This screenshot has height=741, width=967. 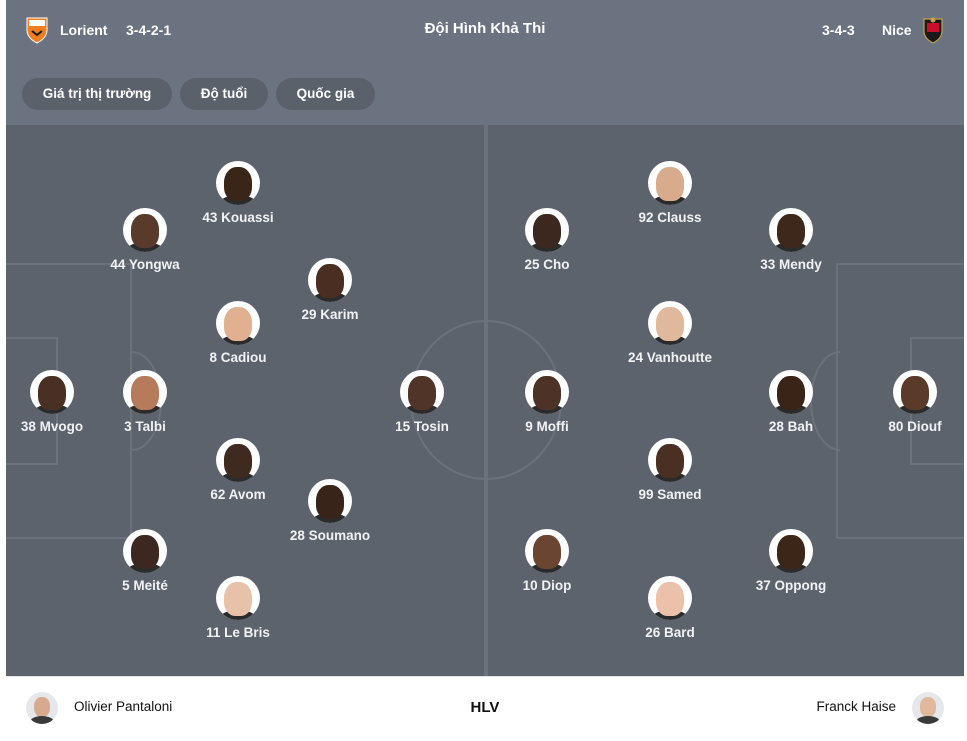 What do you see at coordinates (856, 706) in the screenshot?
I see `away-coach-name: Franck Haise` at bounding box center [856, 706].